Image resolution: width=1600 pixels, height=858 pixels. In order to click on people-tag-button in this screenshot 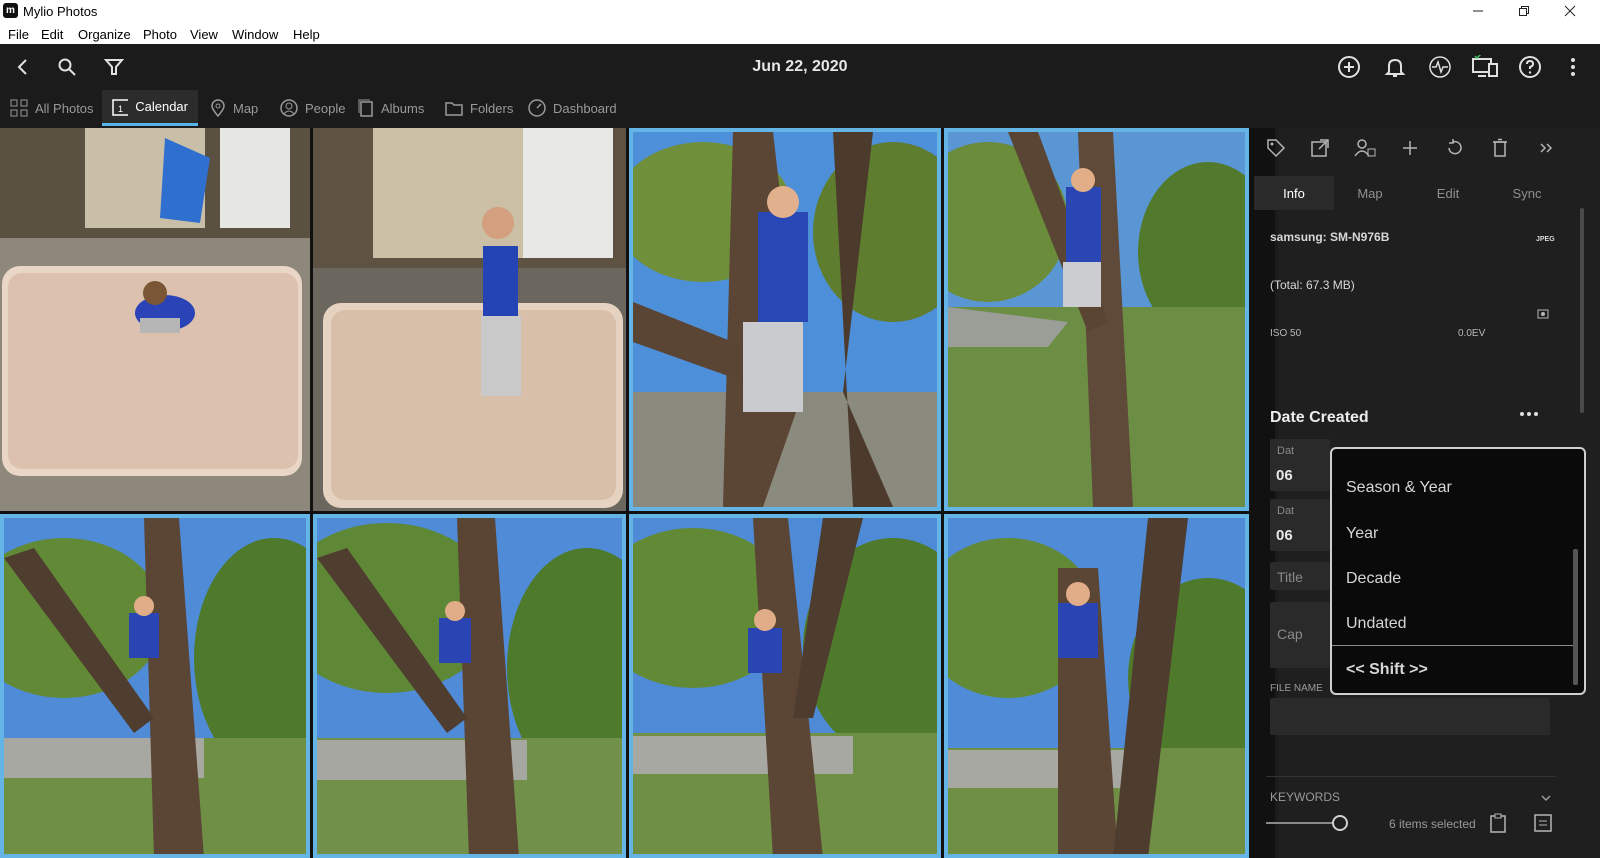, I will do `click(1365, 148)`.